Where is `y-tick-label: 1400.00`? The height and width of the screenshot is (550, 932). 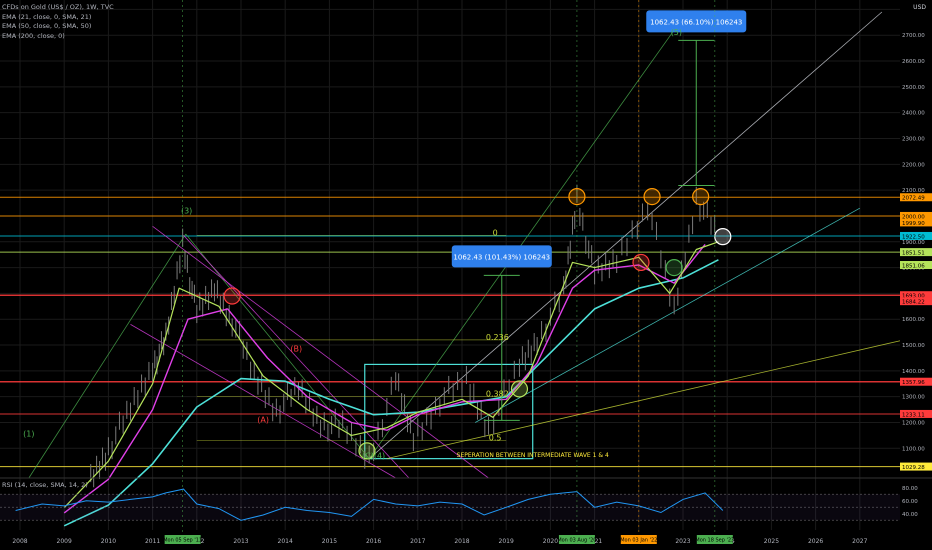
y-tick-label: 1400.00 is located at coordinates (913, 372).